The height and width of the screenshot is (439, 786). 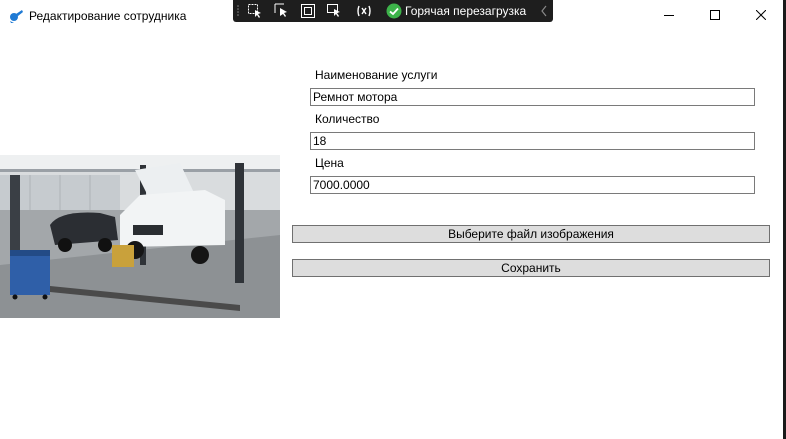 What do you see at coordinates (531, 234) in the screenshot?
I see `choose-image-button: Выберите файл изображения` at bounding box center [531, 234].